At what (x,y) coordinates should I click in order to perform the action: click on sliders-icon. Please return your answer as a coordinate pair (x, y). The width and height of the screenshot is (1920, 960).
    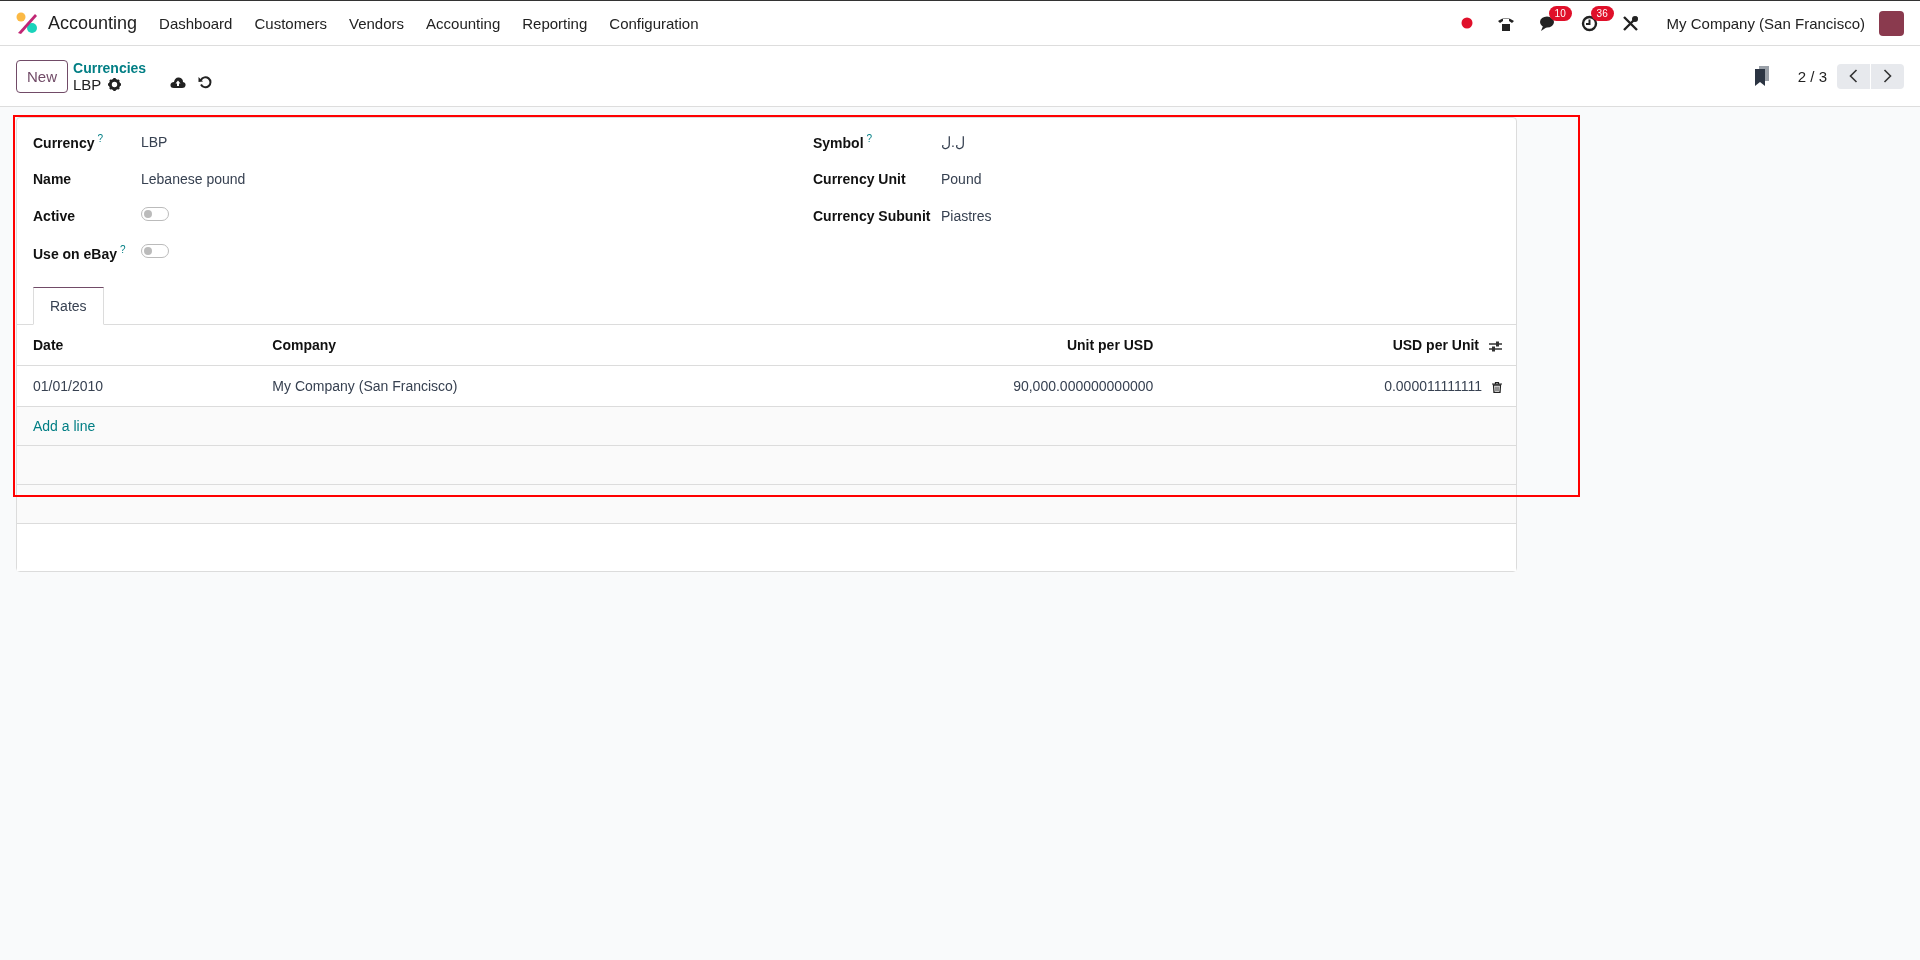
    Looking at the image, I should click on (1495, 346).